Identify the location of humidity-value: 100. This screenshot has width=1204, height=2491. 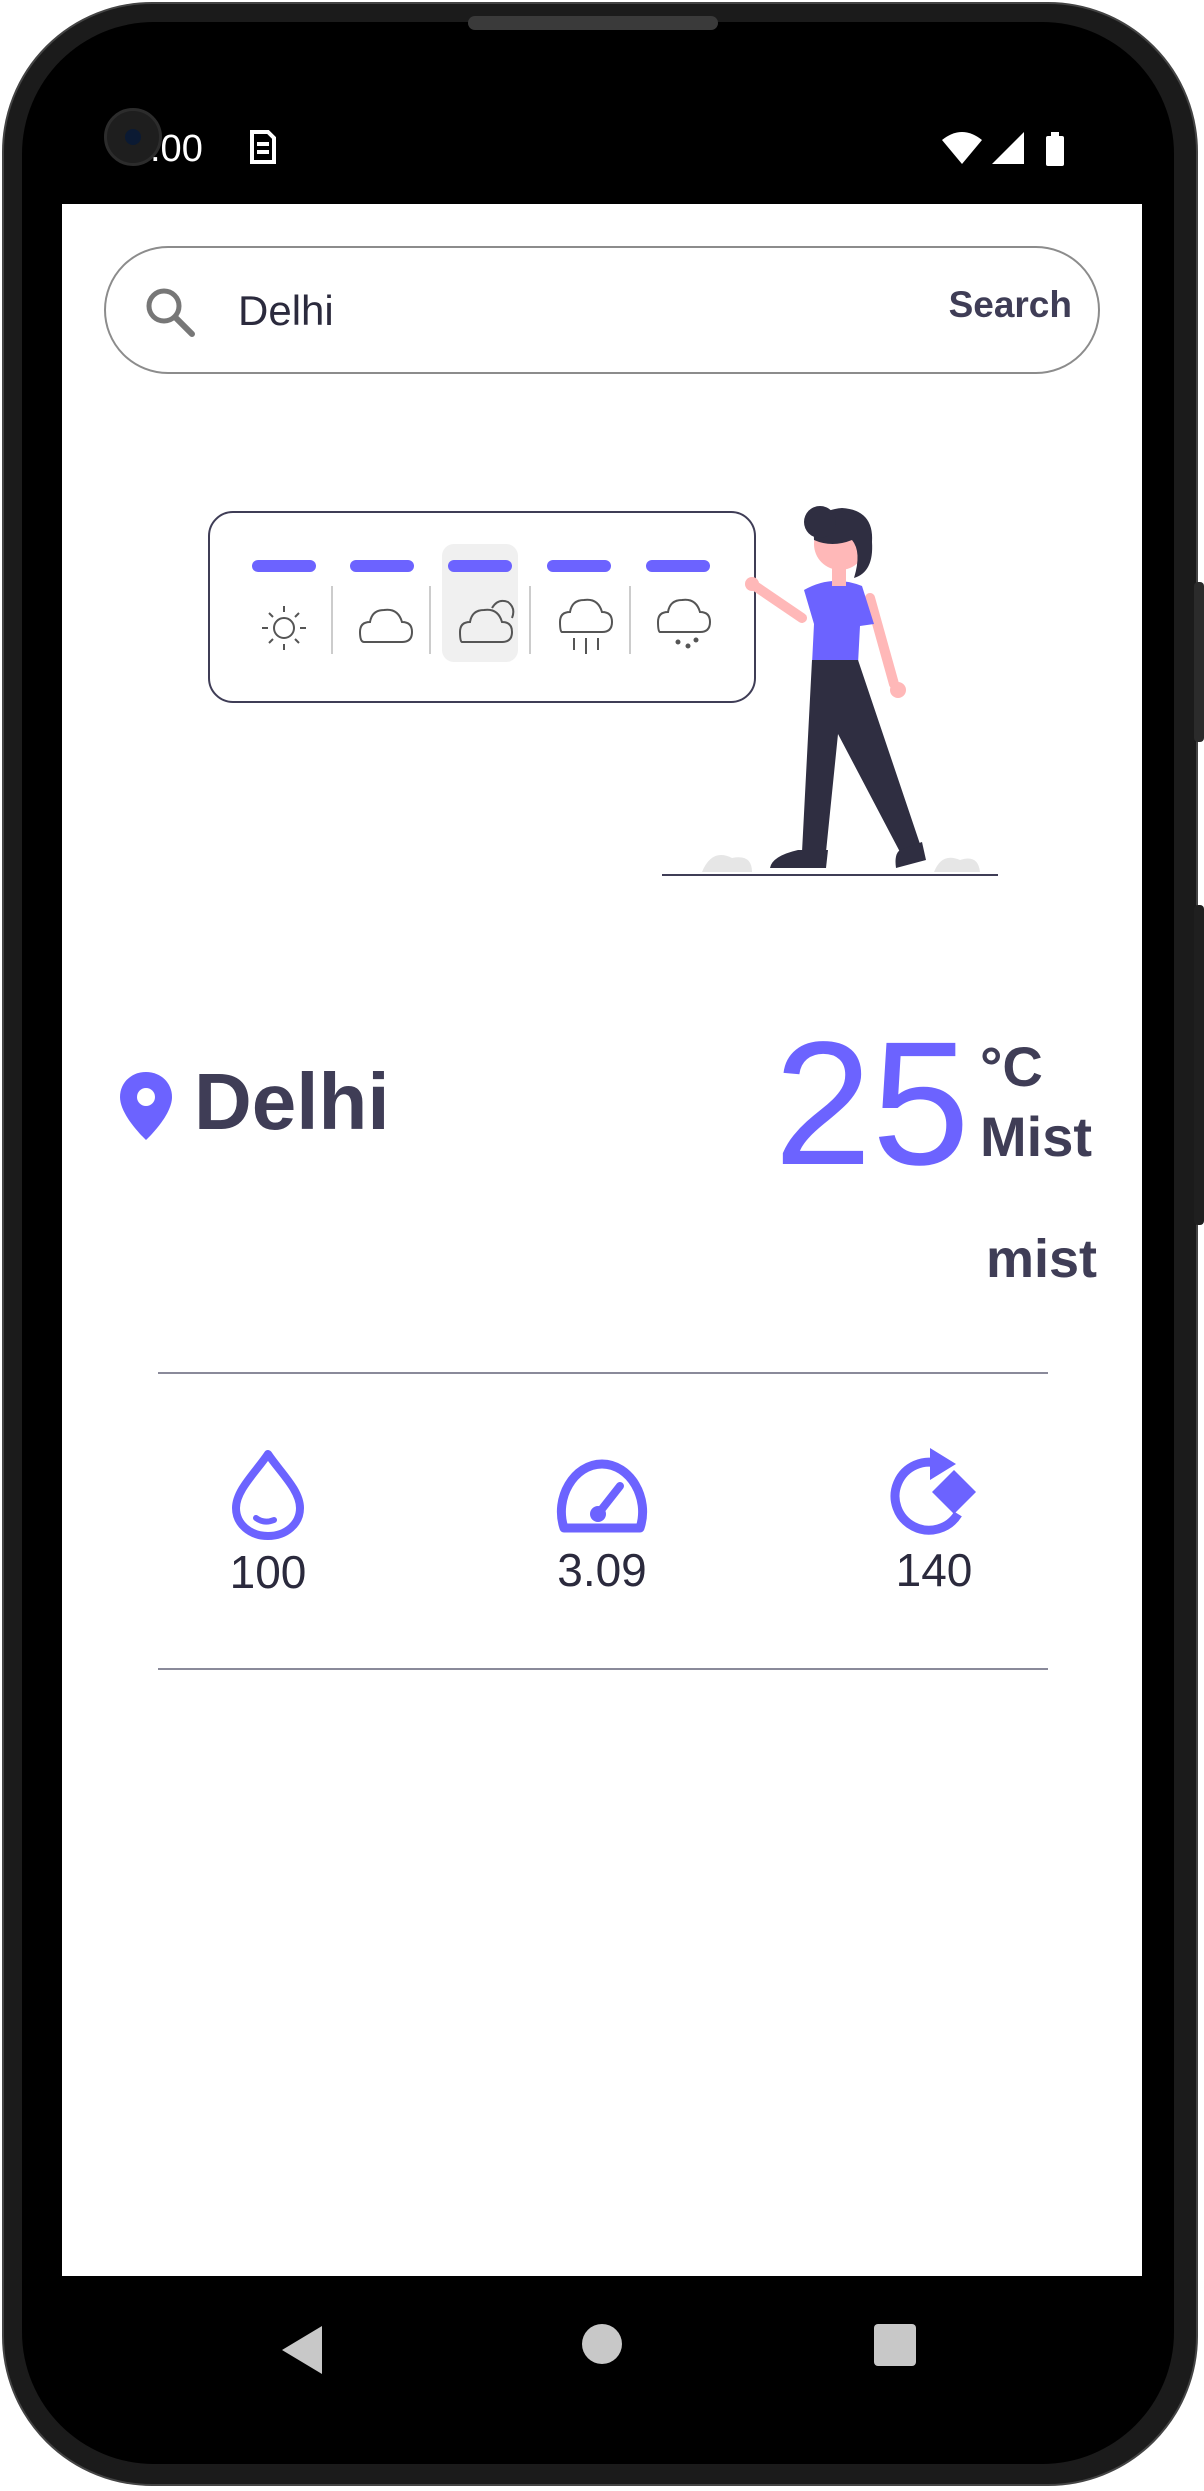
(268, 1572).